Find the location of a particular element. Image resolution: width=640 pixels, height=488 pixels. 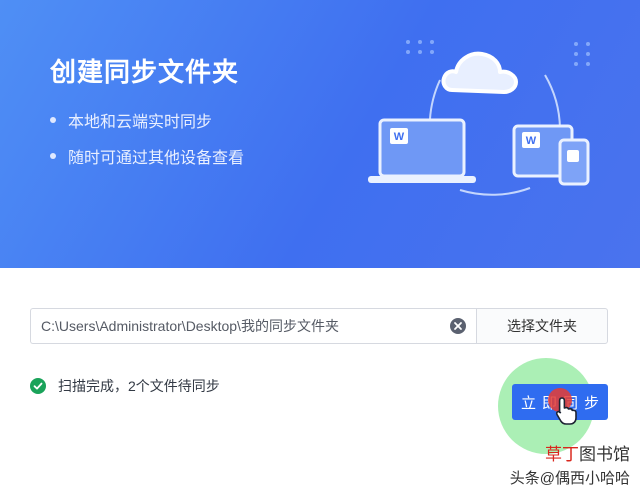

watermark: 草丁图书馆 头条@偶西小哈哈 is located at coordinates (570, 464).